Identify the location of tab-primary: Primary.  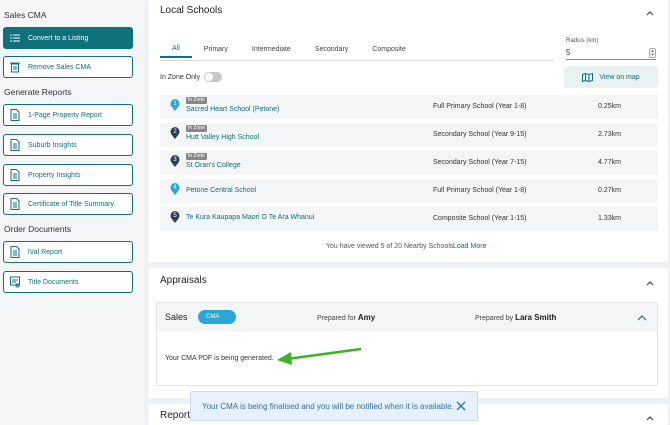
(216, 49).